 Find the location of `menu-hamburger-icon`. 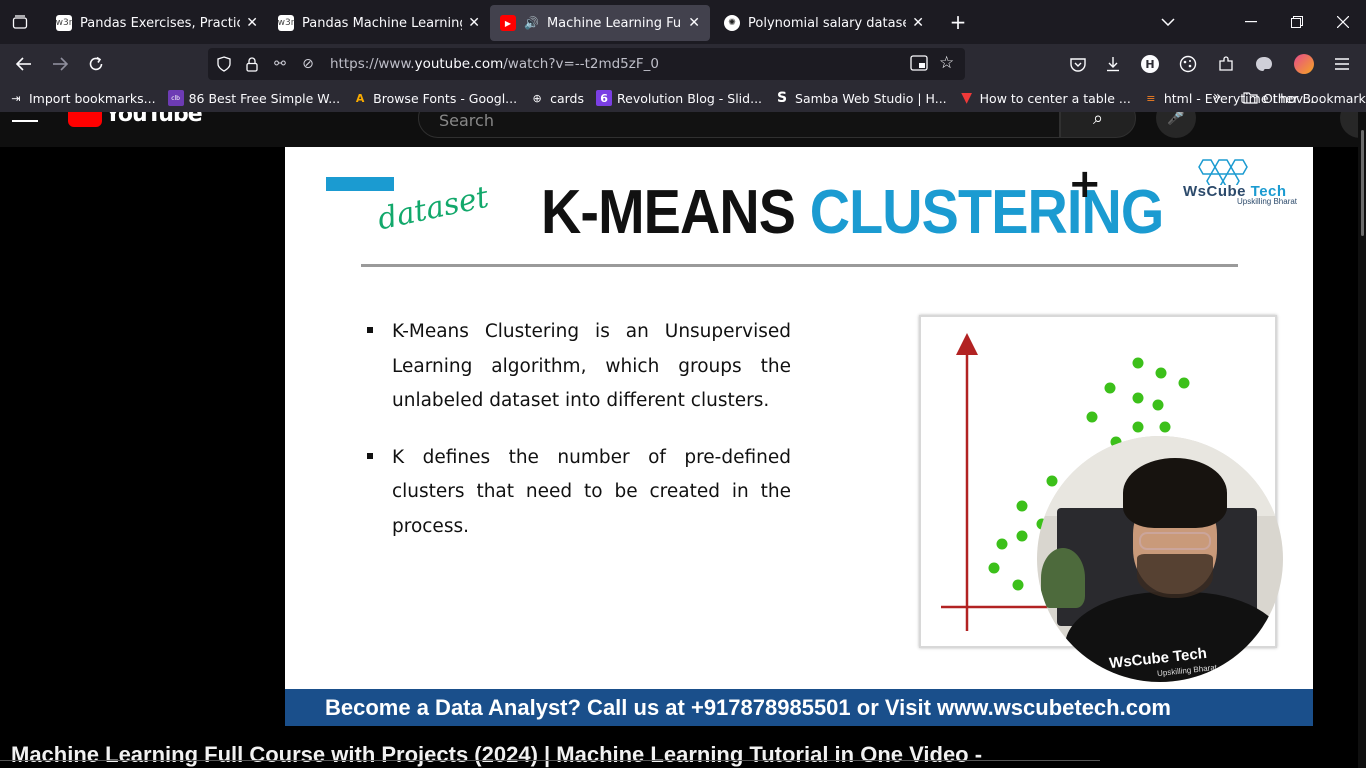

menu-hamburger-icon is located at coordinates (1342, 64).